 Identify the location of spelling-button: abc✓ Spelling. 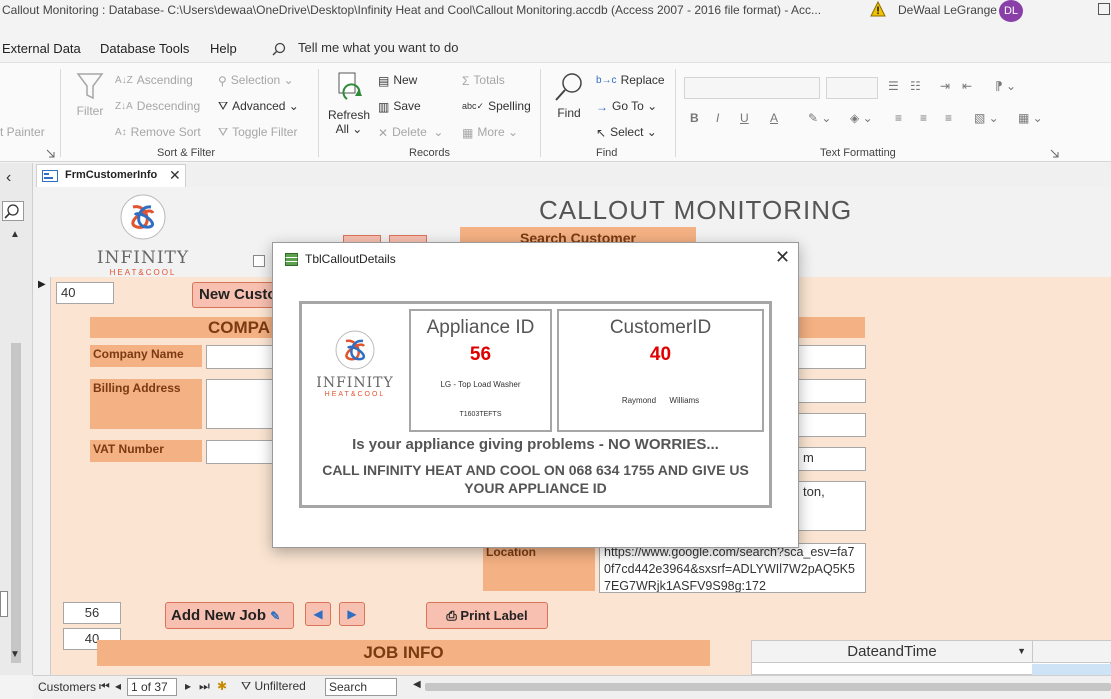
(496, 106).